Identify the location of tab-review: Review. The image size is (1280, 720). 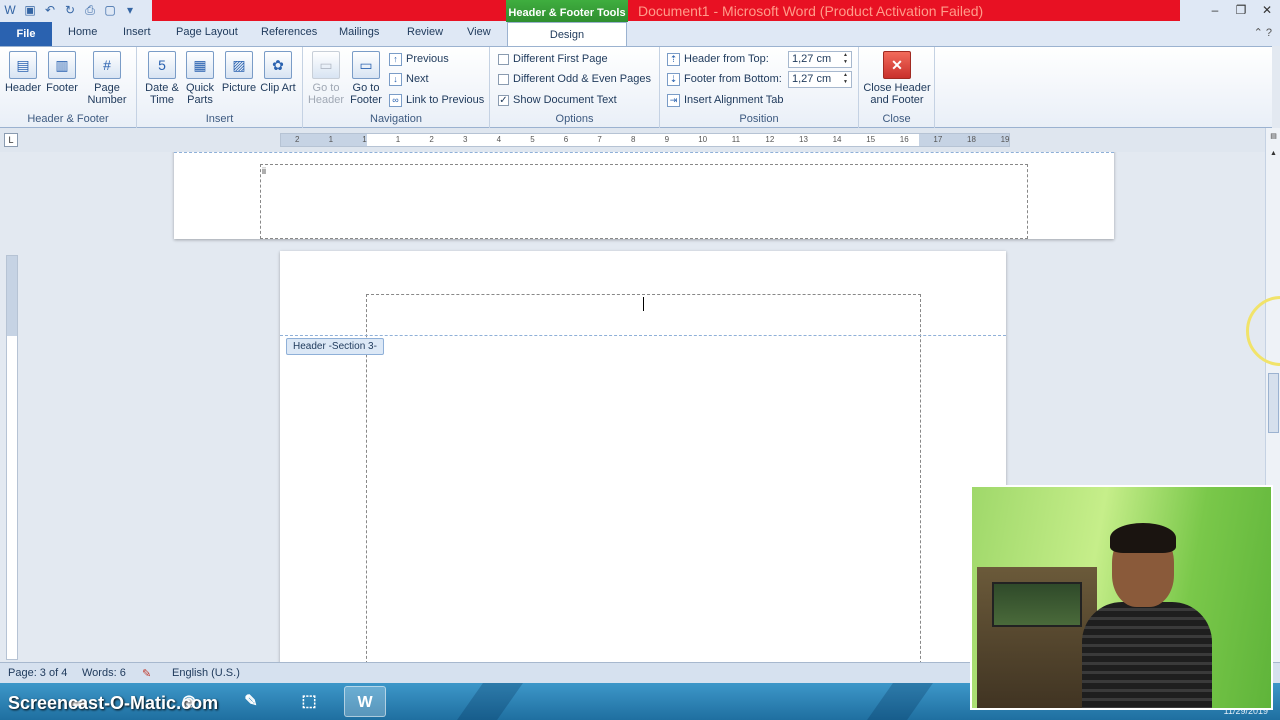
(425, 32).